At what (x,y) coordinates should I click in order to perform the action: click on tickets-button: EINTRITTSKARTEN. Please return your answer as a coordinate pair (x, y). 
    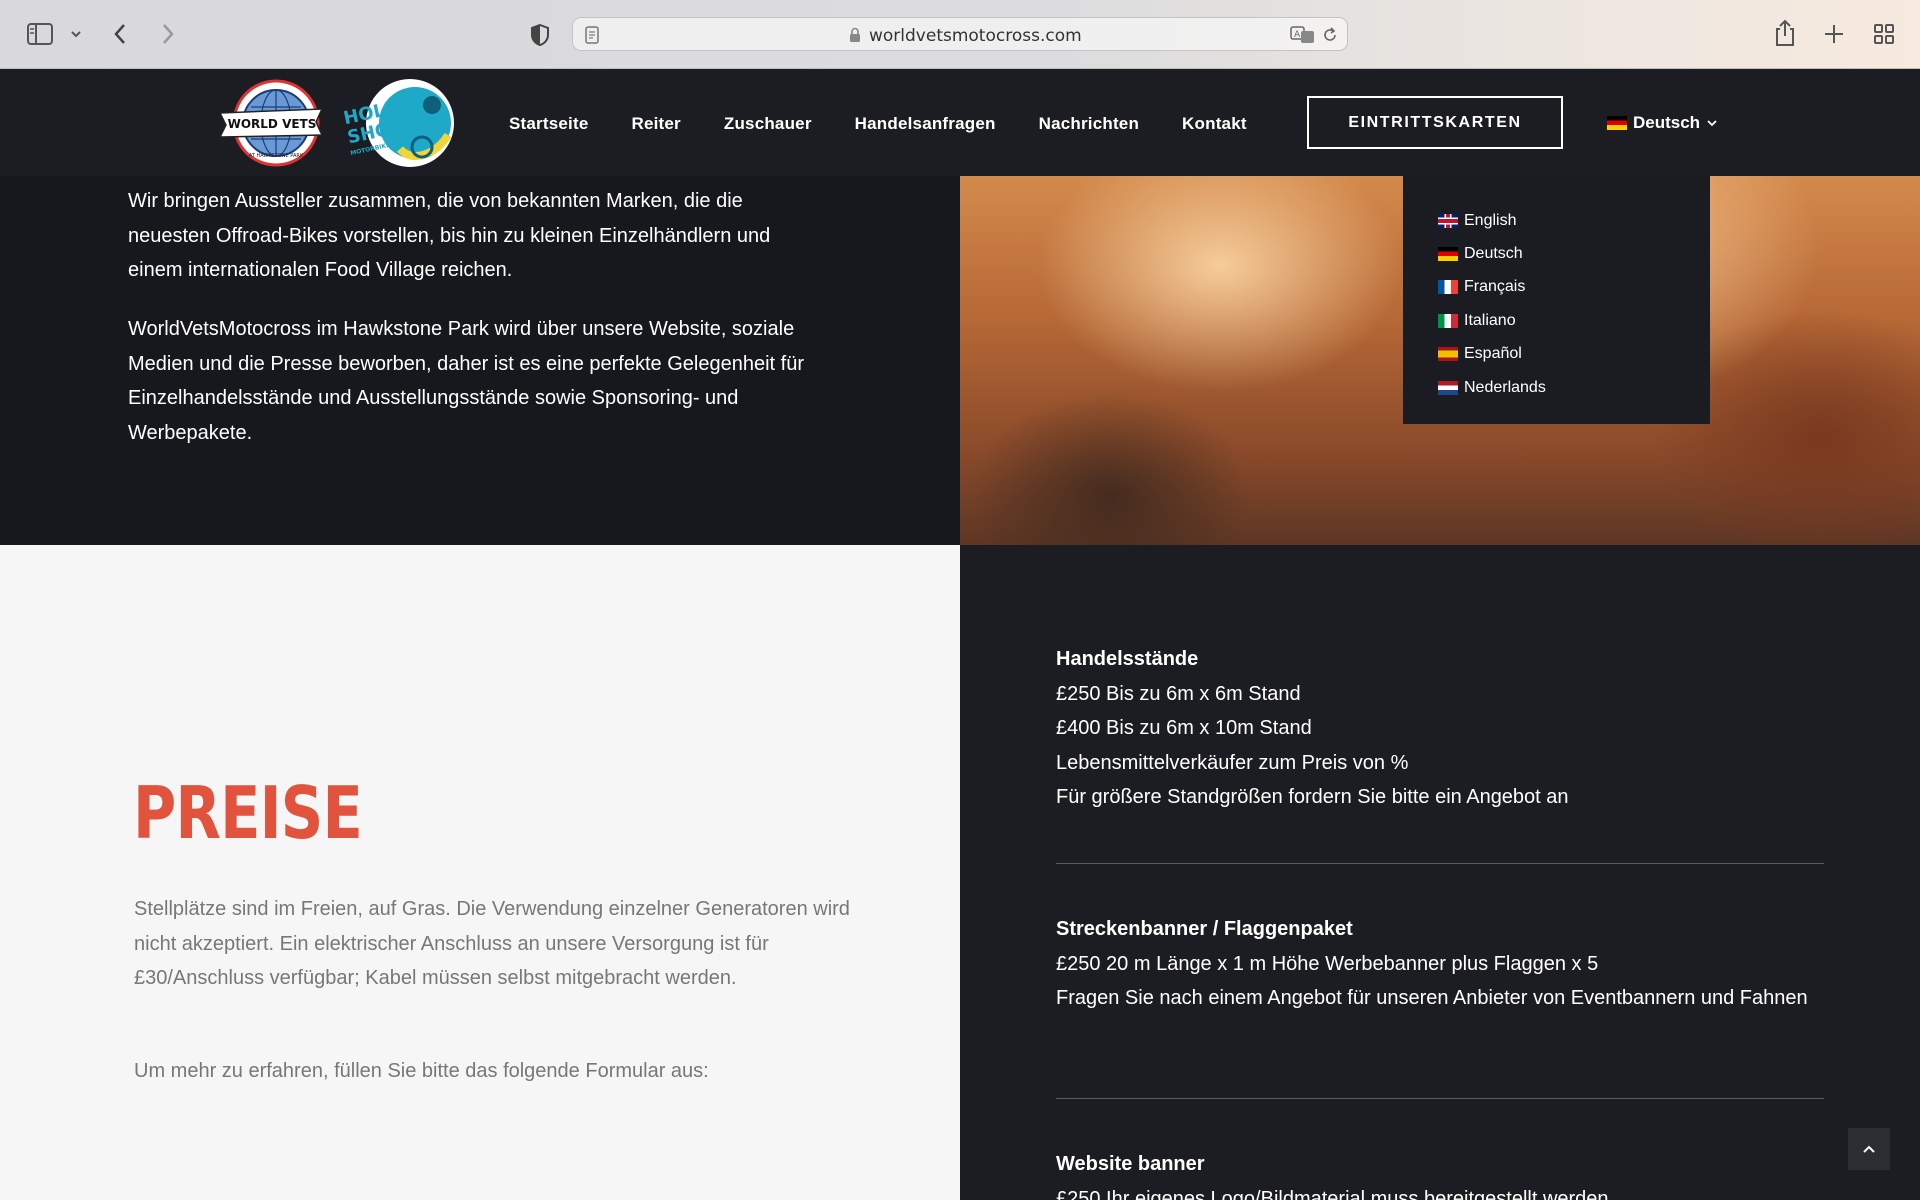
    Looking at the image, I should click on (1435, 122).